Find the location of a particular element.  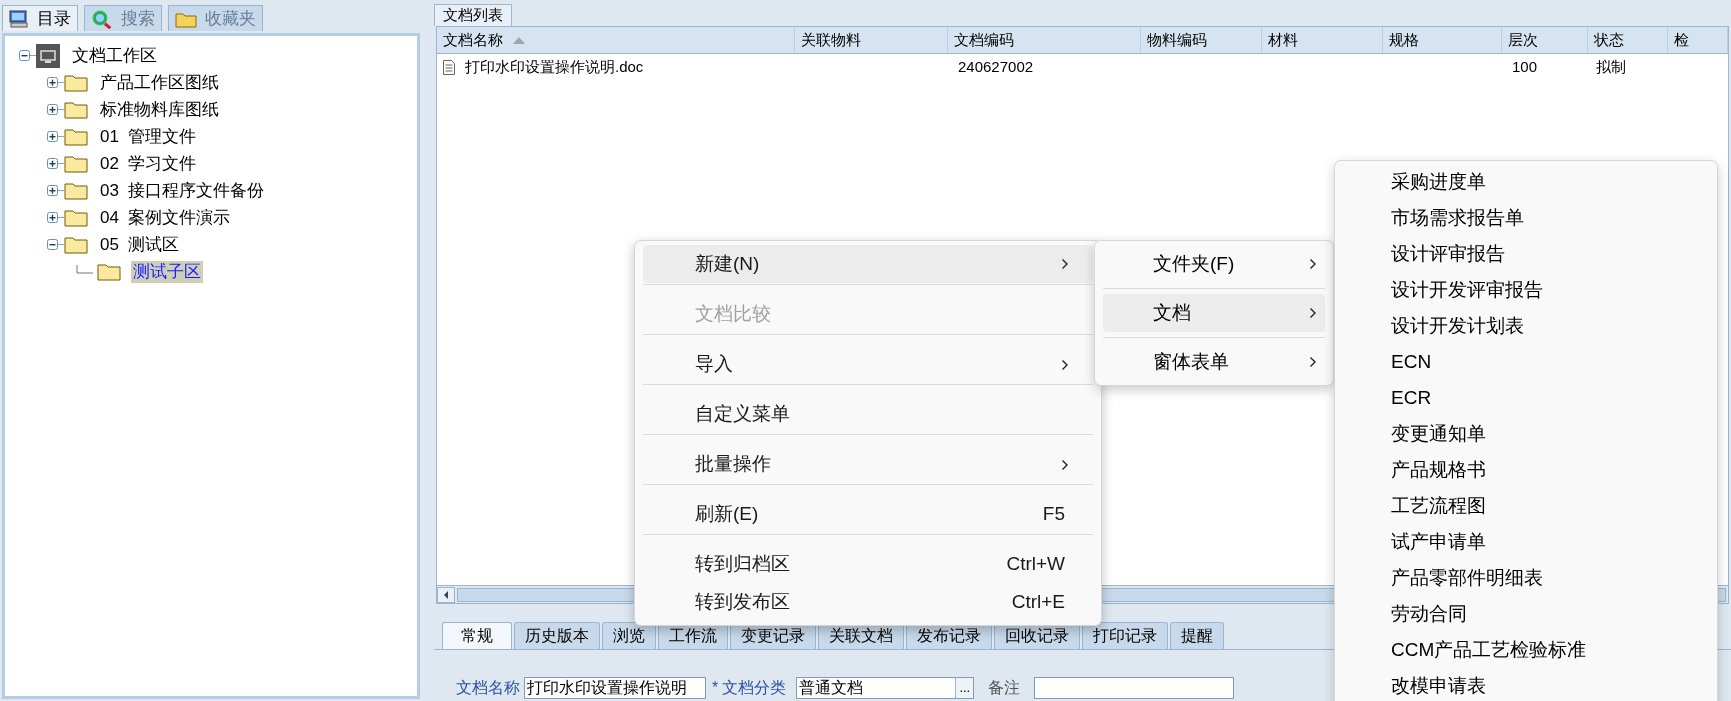

menu-item: 新建(N) is located at coordinates (868, 264).